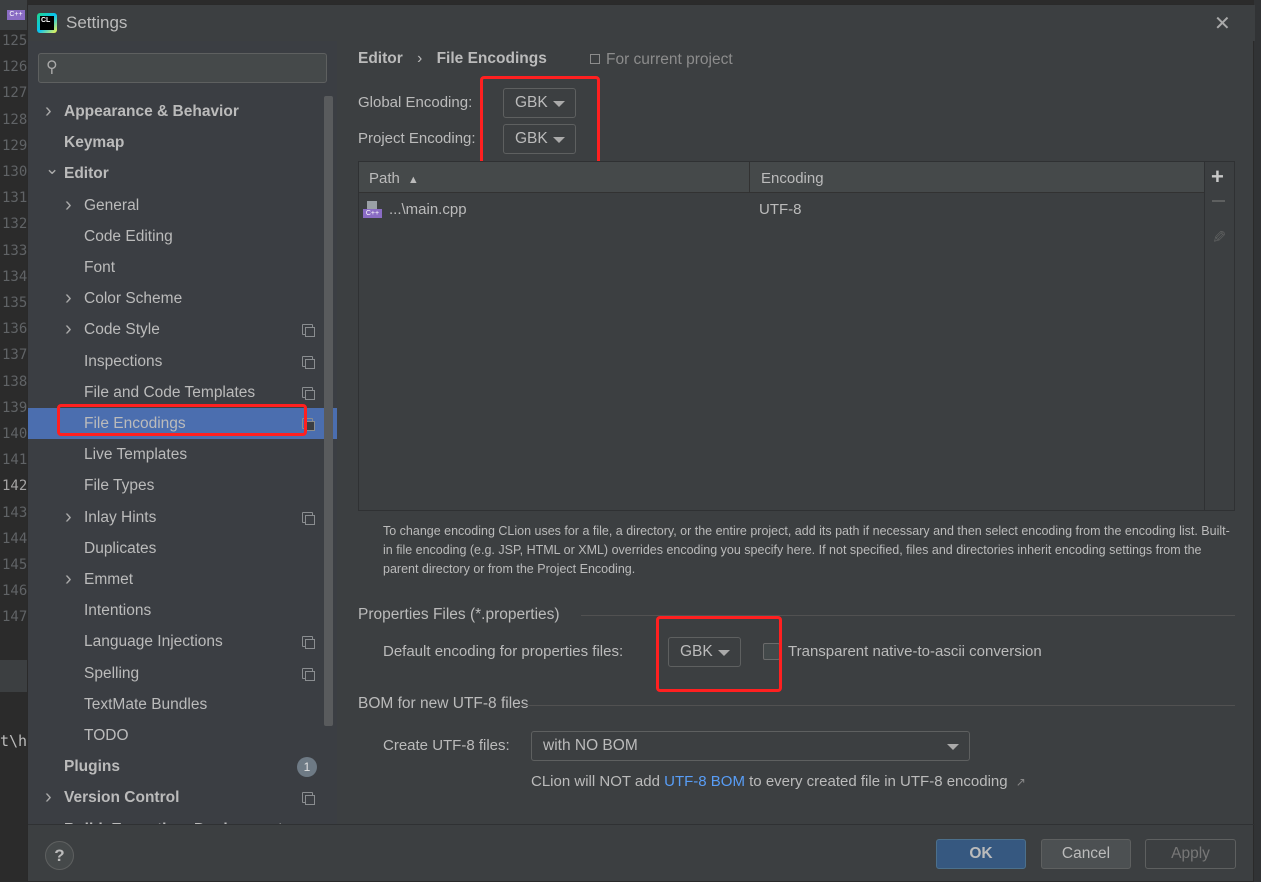 This screenshot has width=1261, height=882. I want to click on line-number: 145, so click(15, 565).